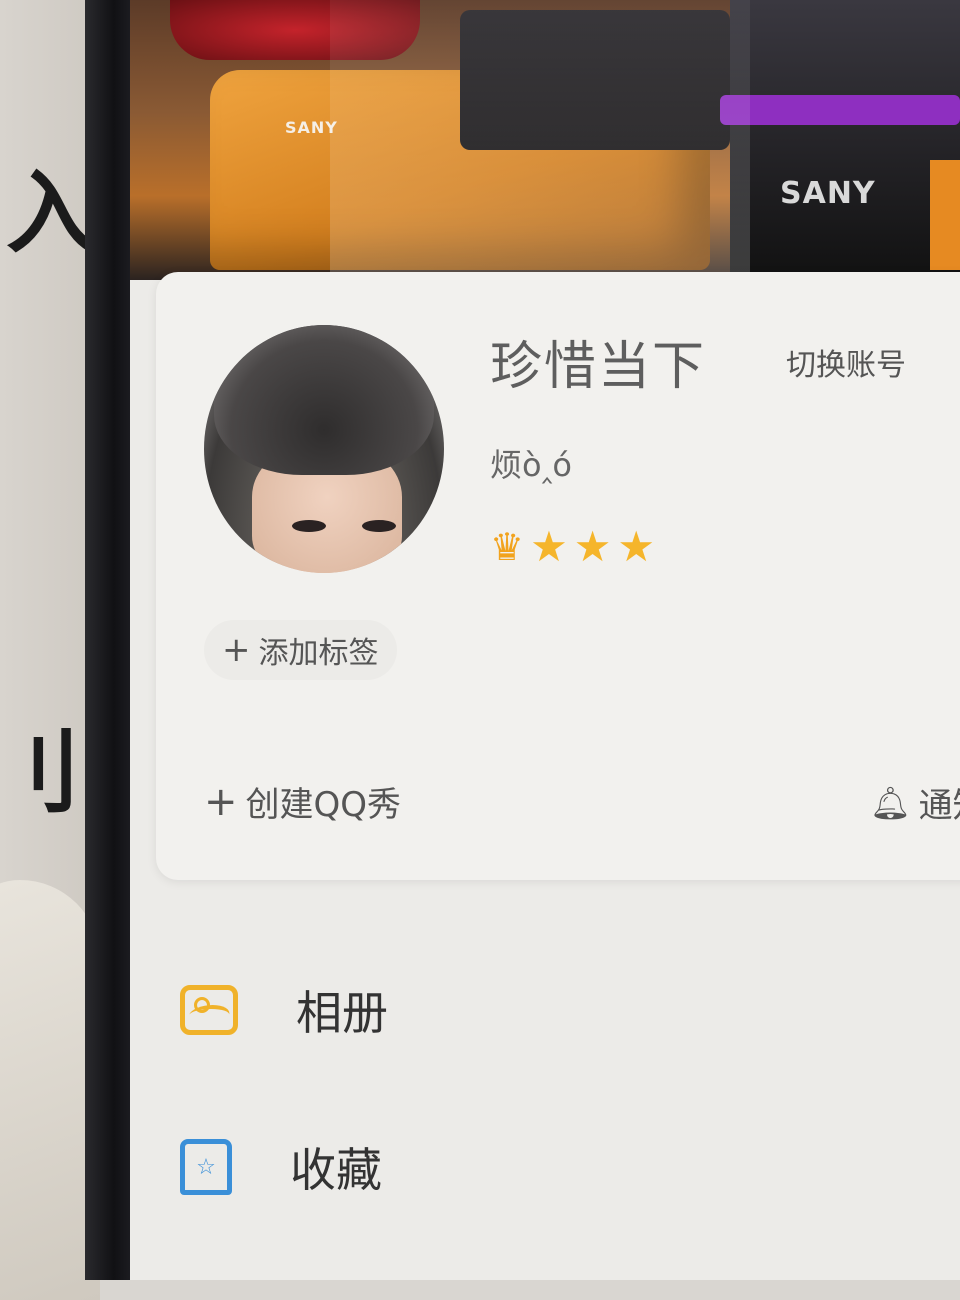 This screenshot has width=960, height=1300. Describe the element at coordinates (507, 547) in the screenshot. I see `crown-icon: ♛` at that location.